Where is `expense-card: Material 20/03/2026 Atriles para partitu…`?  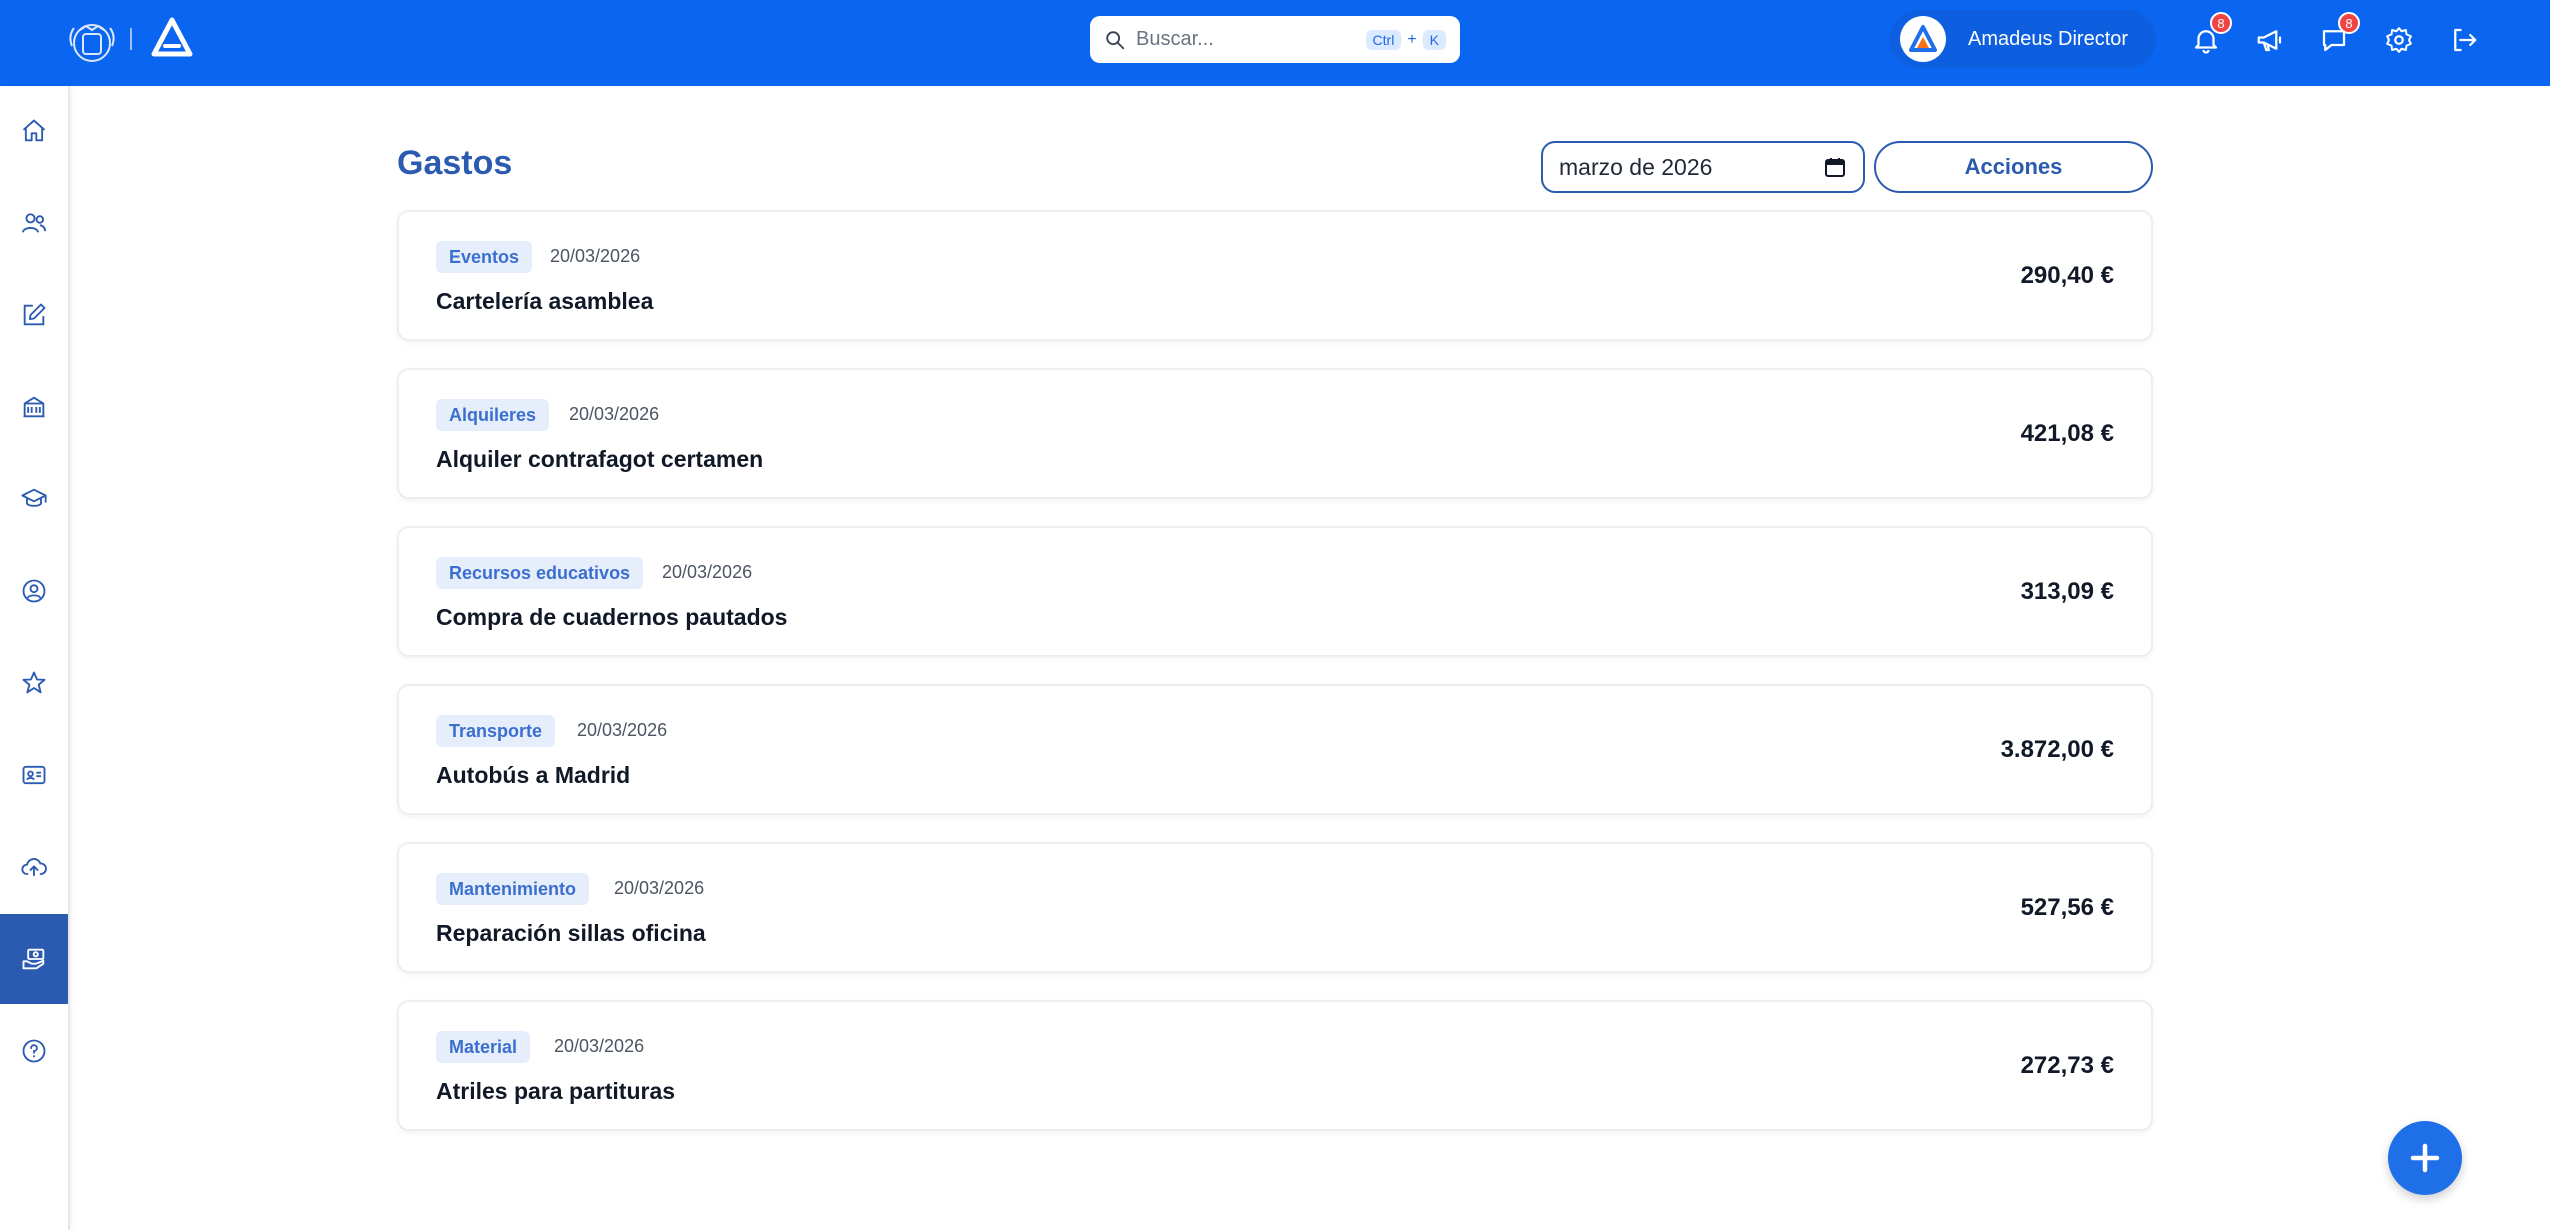
expense-card: Material 20/03/2026 Atriles para partitu… is located at coordinates (1275, 1065).